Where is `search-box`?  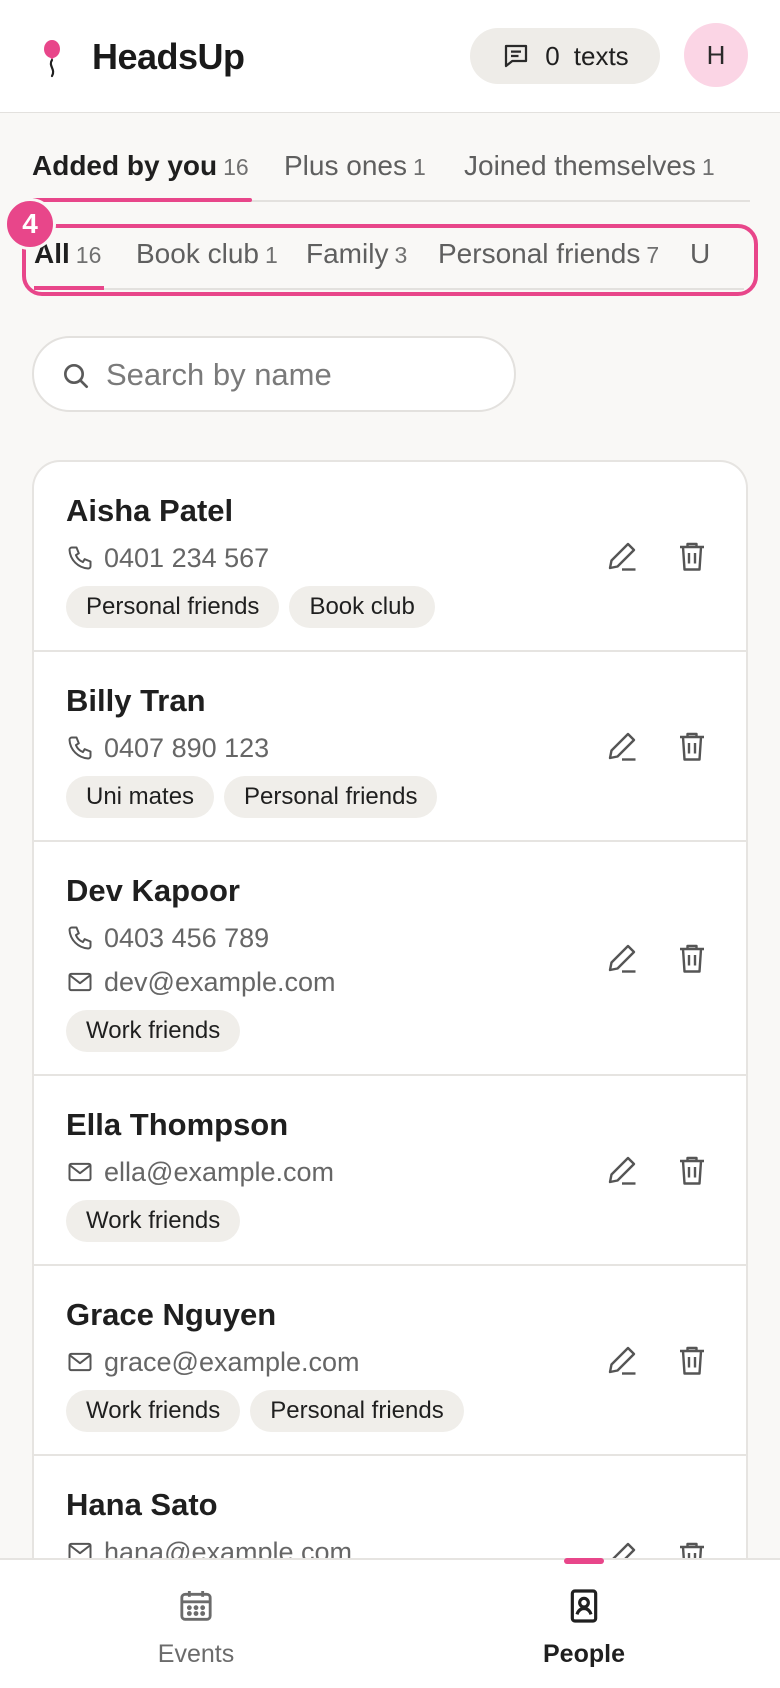 search-box is located at coordinates (274, 374).